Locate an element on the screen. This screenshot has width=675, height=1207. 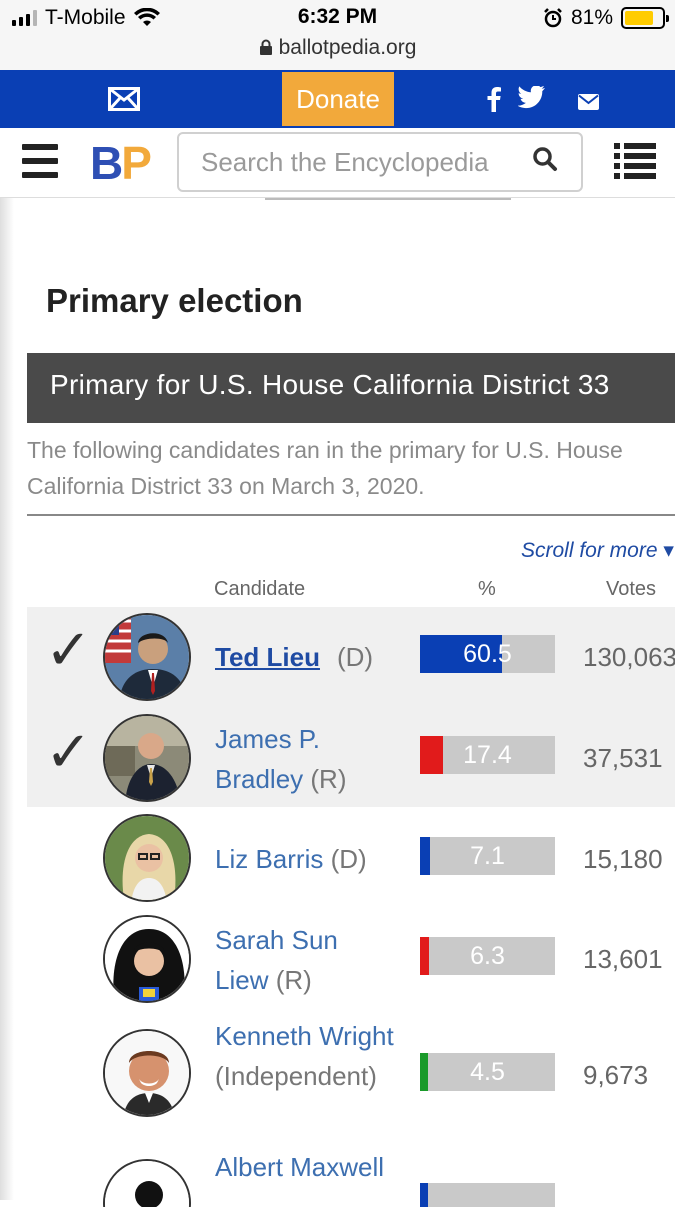
email-icon is located at coordinates (588, 102).